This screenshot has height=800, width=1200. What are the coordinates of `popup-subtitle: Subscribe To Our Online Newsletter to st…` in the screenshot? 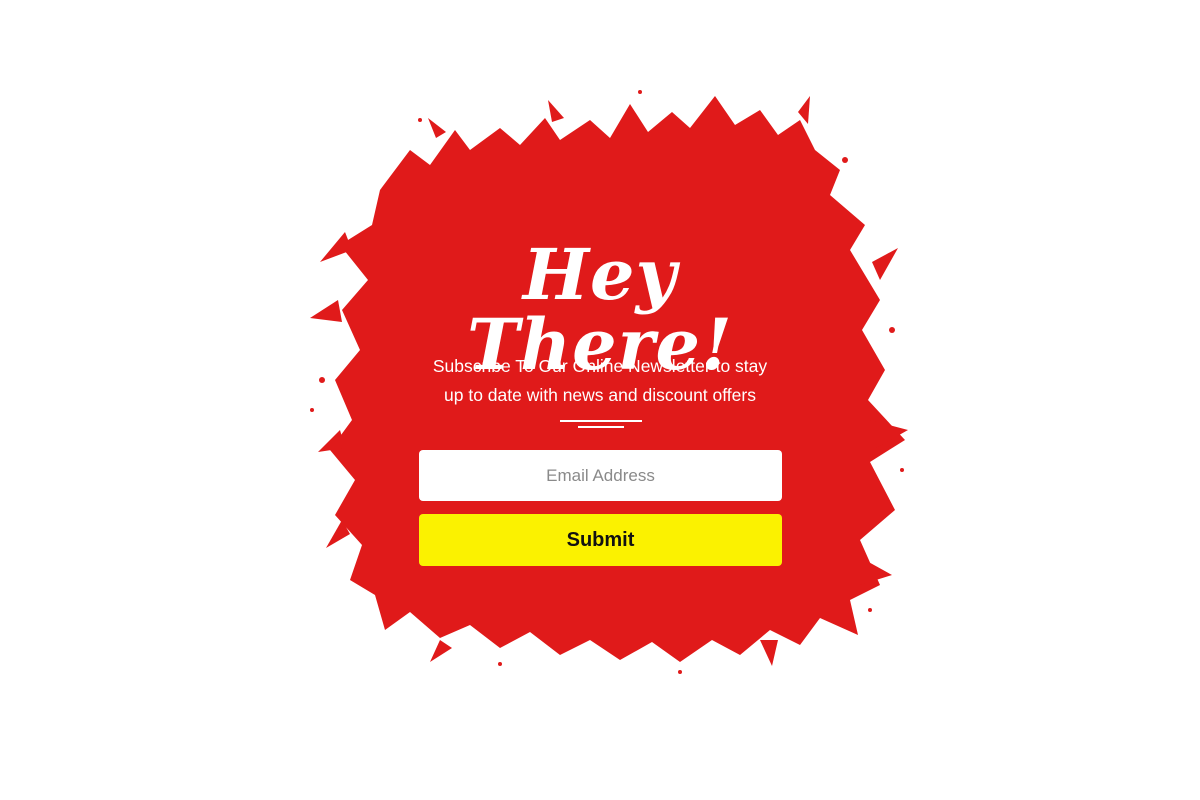 It's located at (600, 381).